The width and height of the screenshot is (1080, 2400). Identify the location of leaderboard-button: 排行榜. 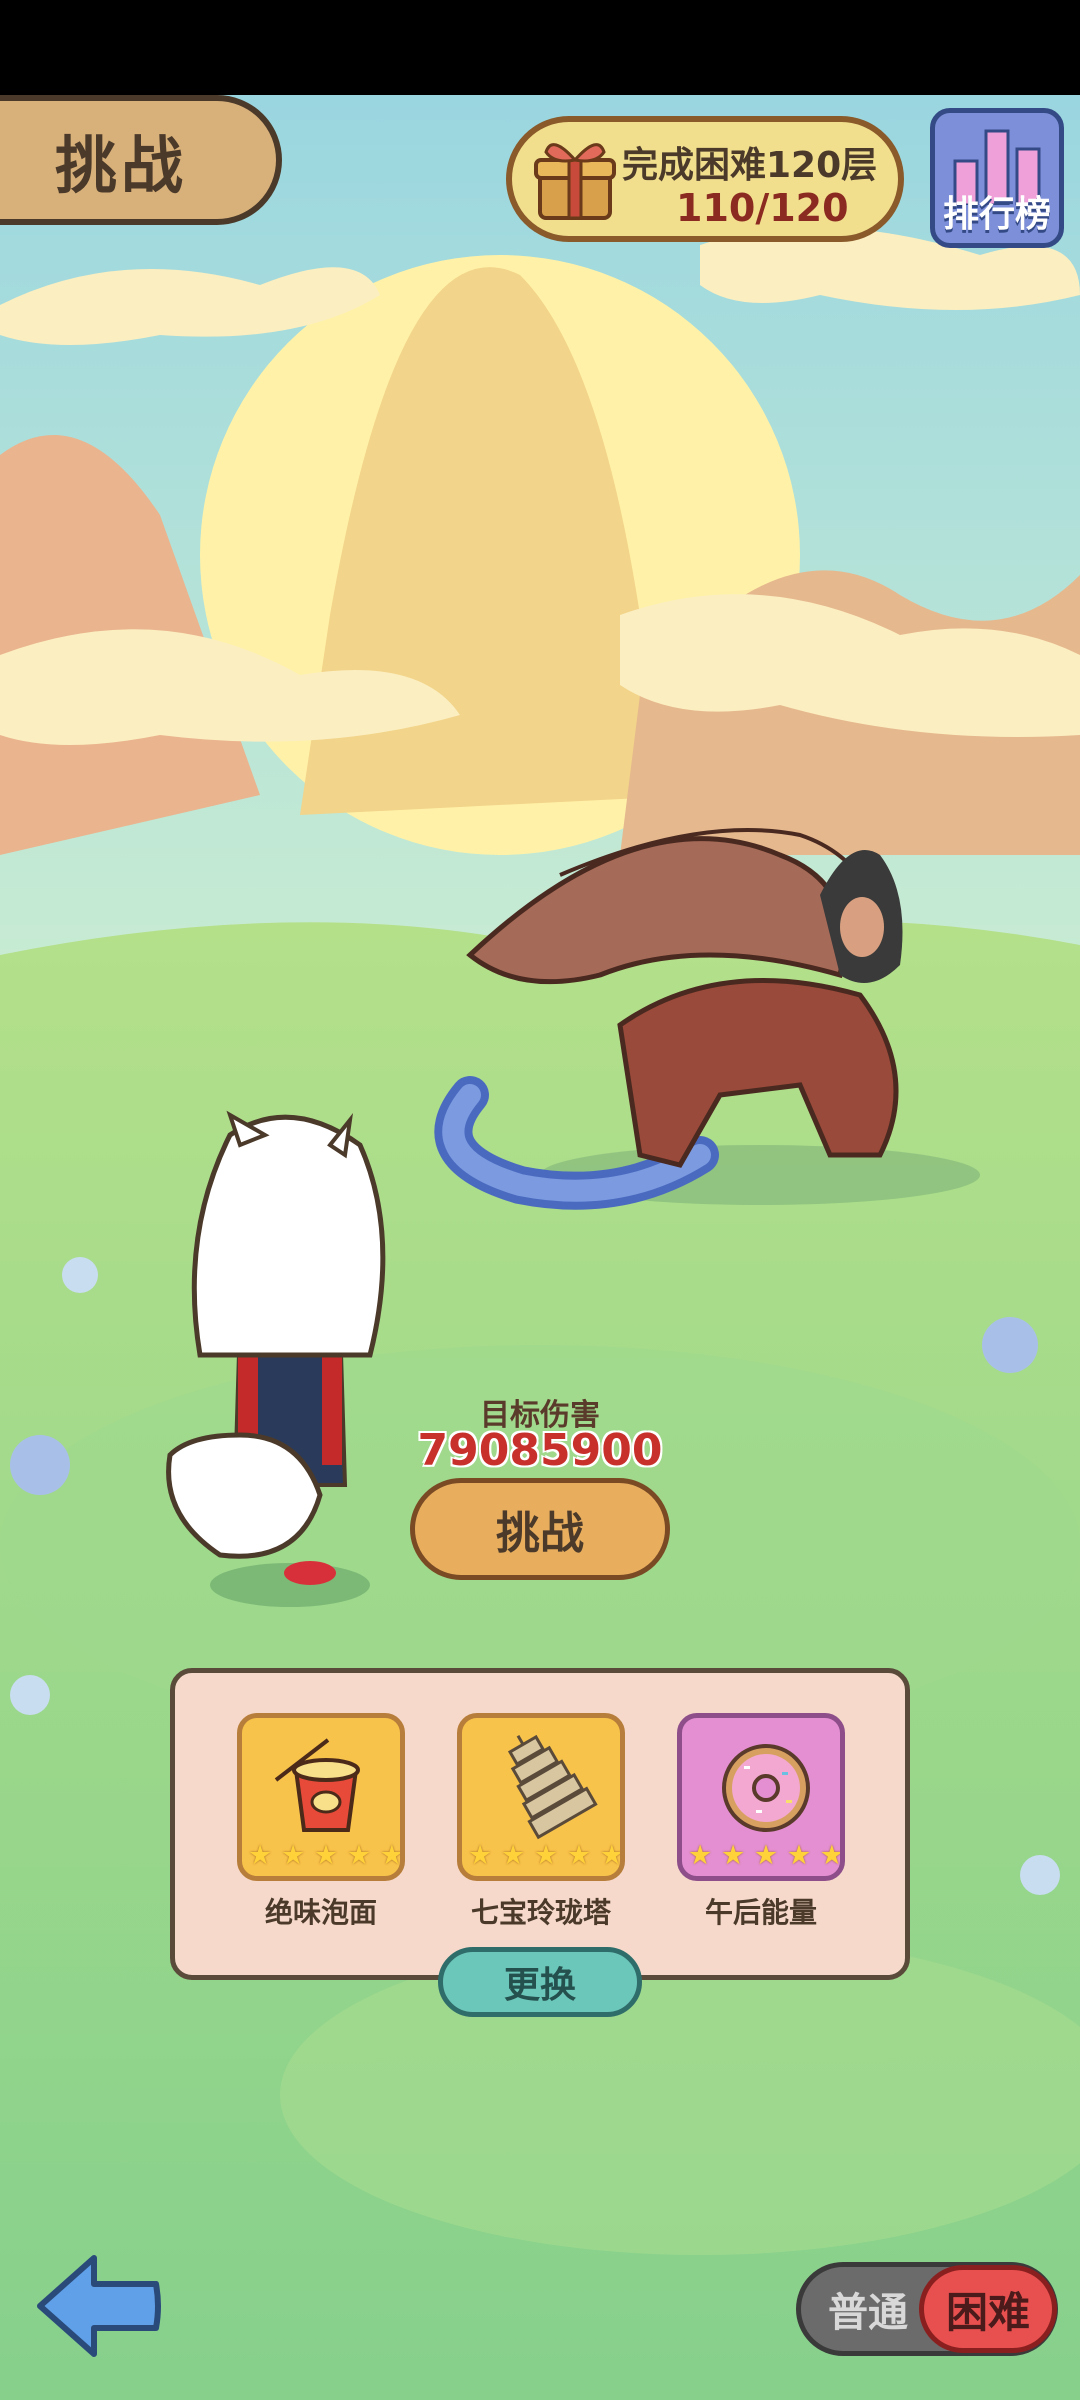
(997, 178).